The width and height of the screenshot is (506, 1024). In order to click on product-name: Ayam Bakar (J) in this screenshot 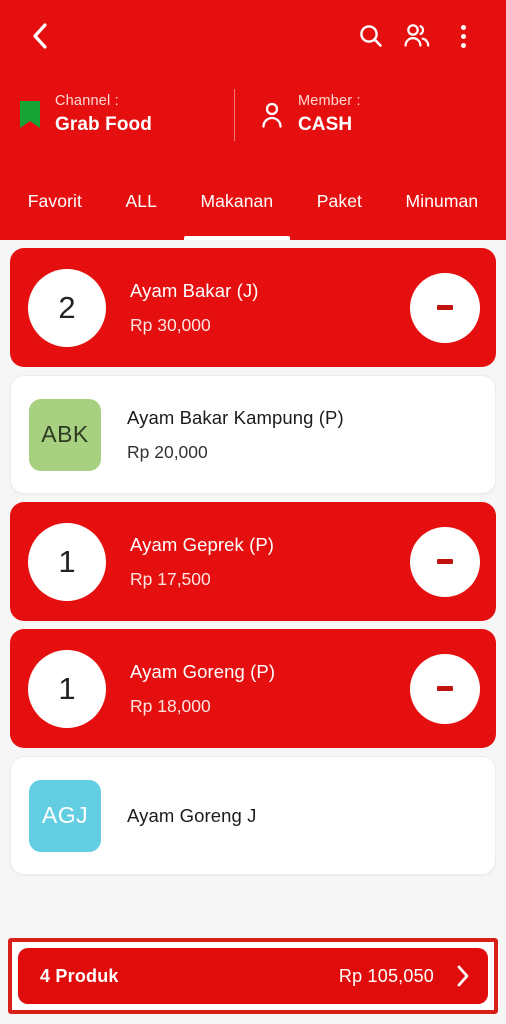, I will do `click(194, 290)`.